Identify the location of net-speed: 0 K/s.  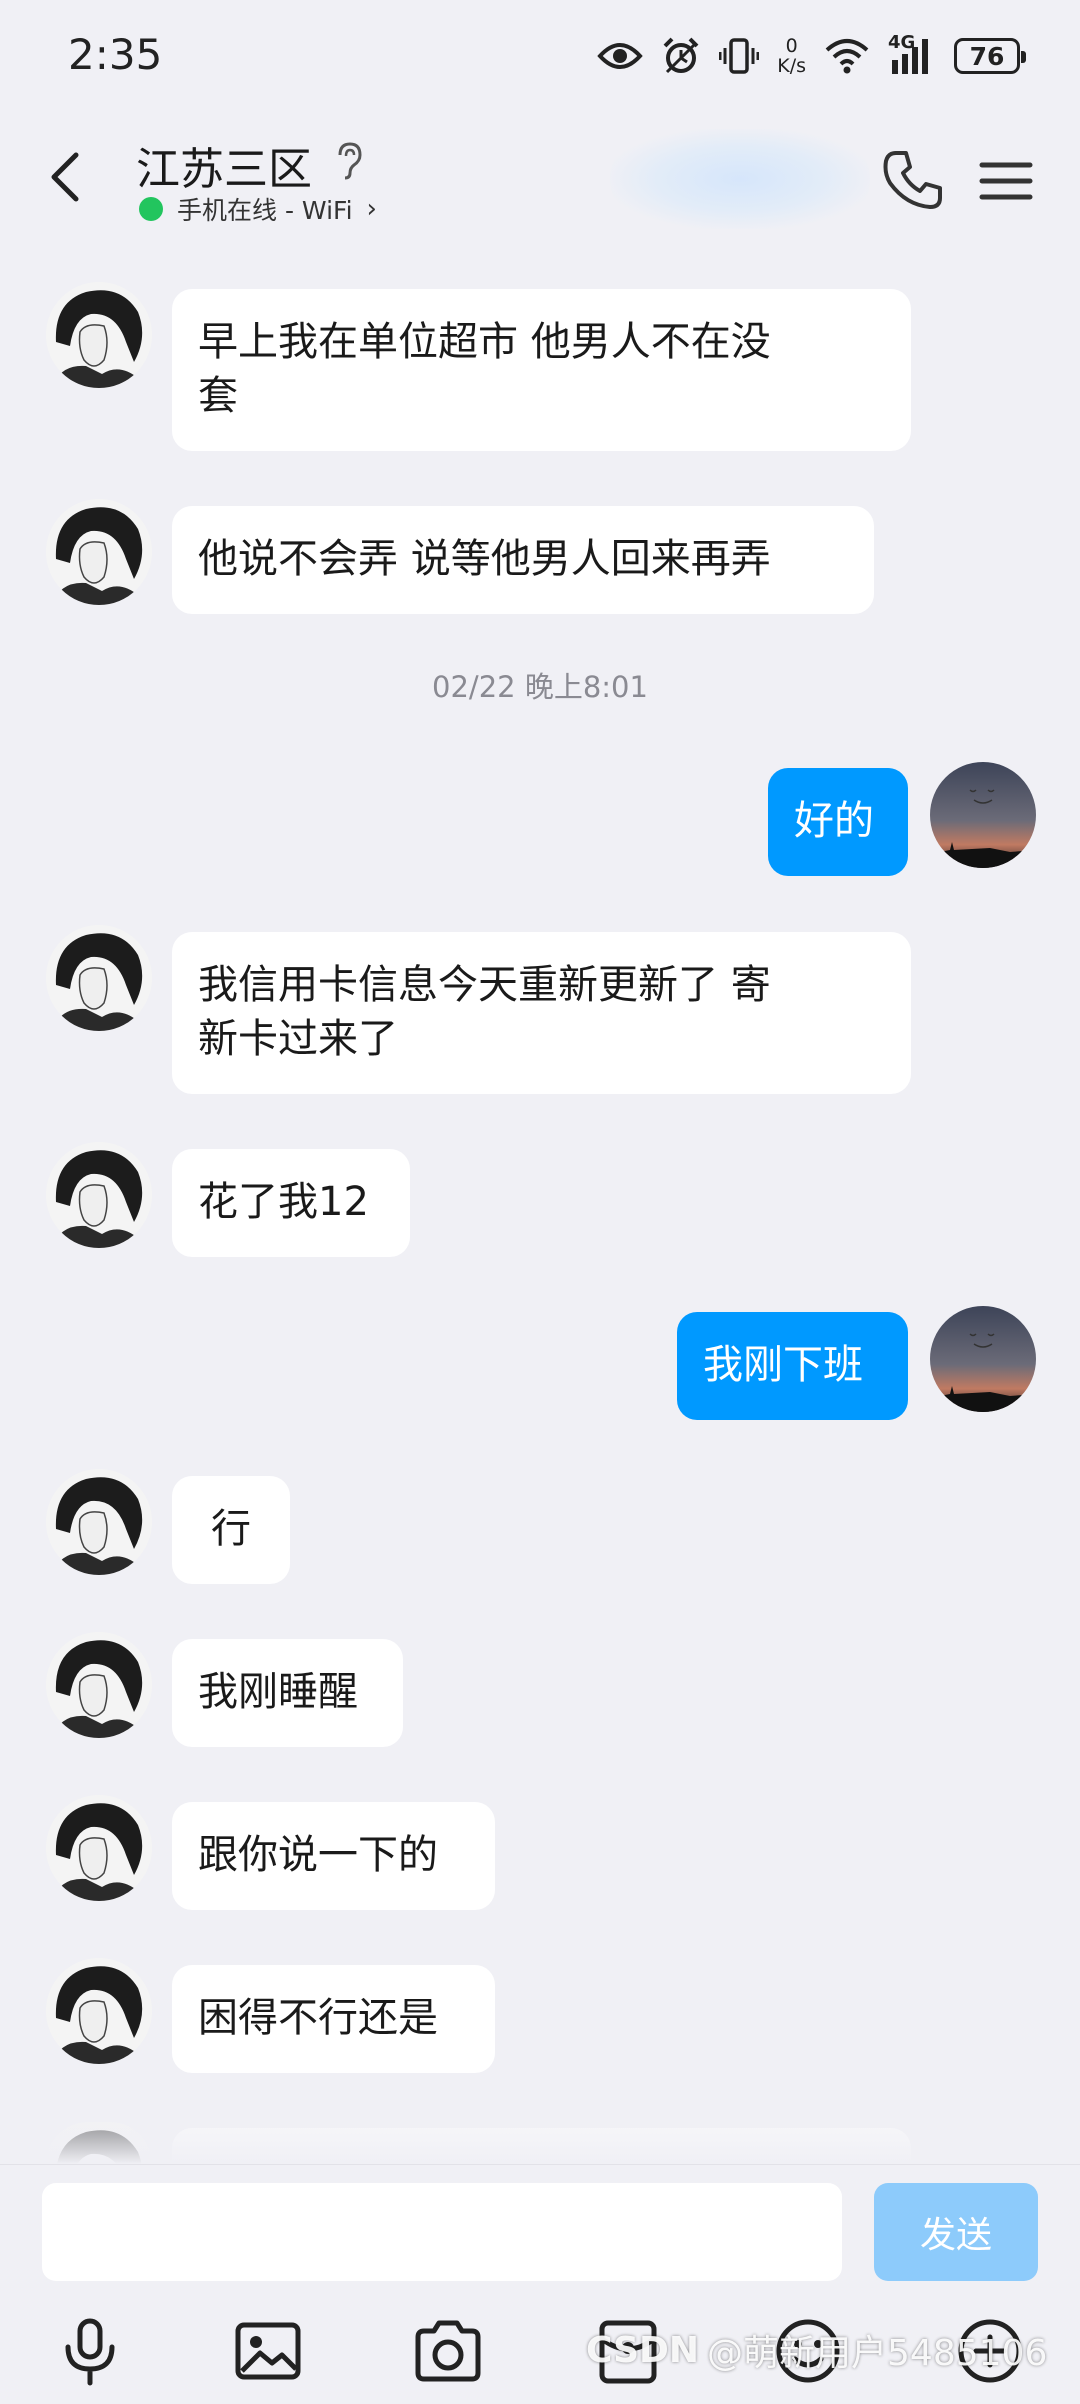
(791, 56).